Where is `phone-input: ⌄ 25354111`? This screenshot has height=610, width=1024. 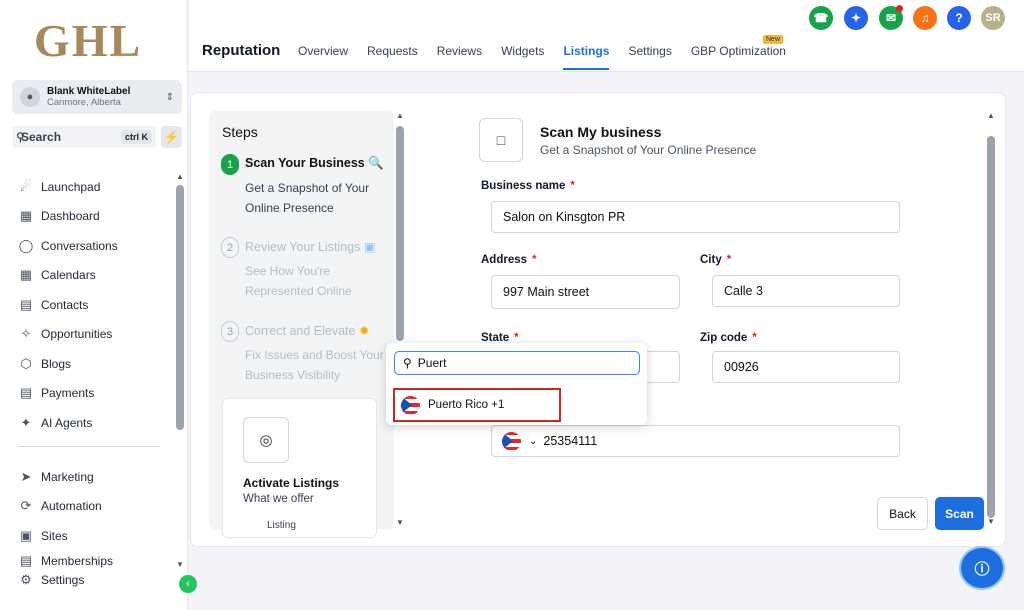 phone-input: ⌄ 25354111 is located at coordinates (695, 441).